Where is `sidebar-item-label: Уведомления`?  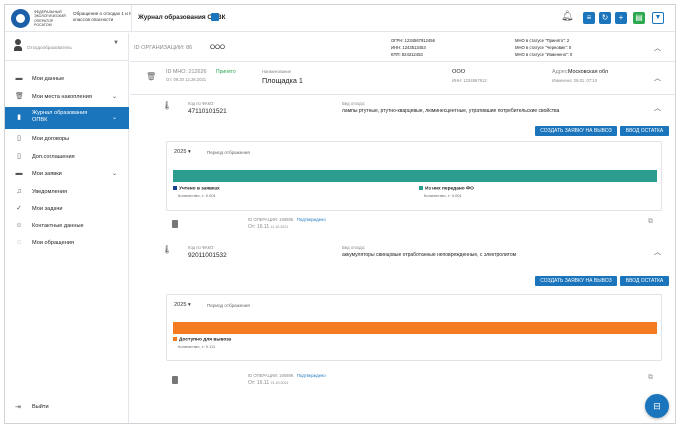
sidebar-item-label: Уведомления is located at coordinates (49, 192).